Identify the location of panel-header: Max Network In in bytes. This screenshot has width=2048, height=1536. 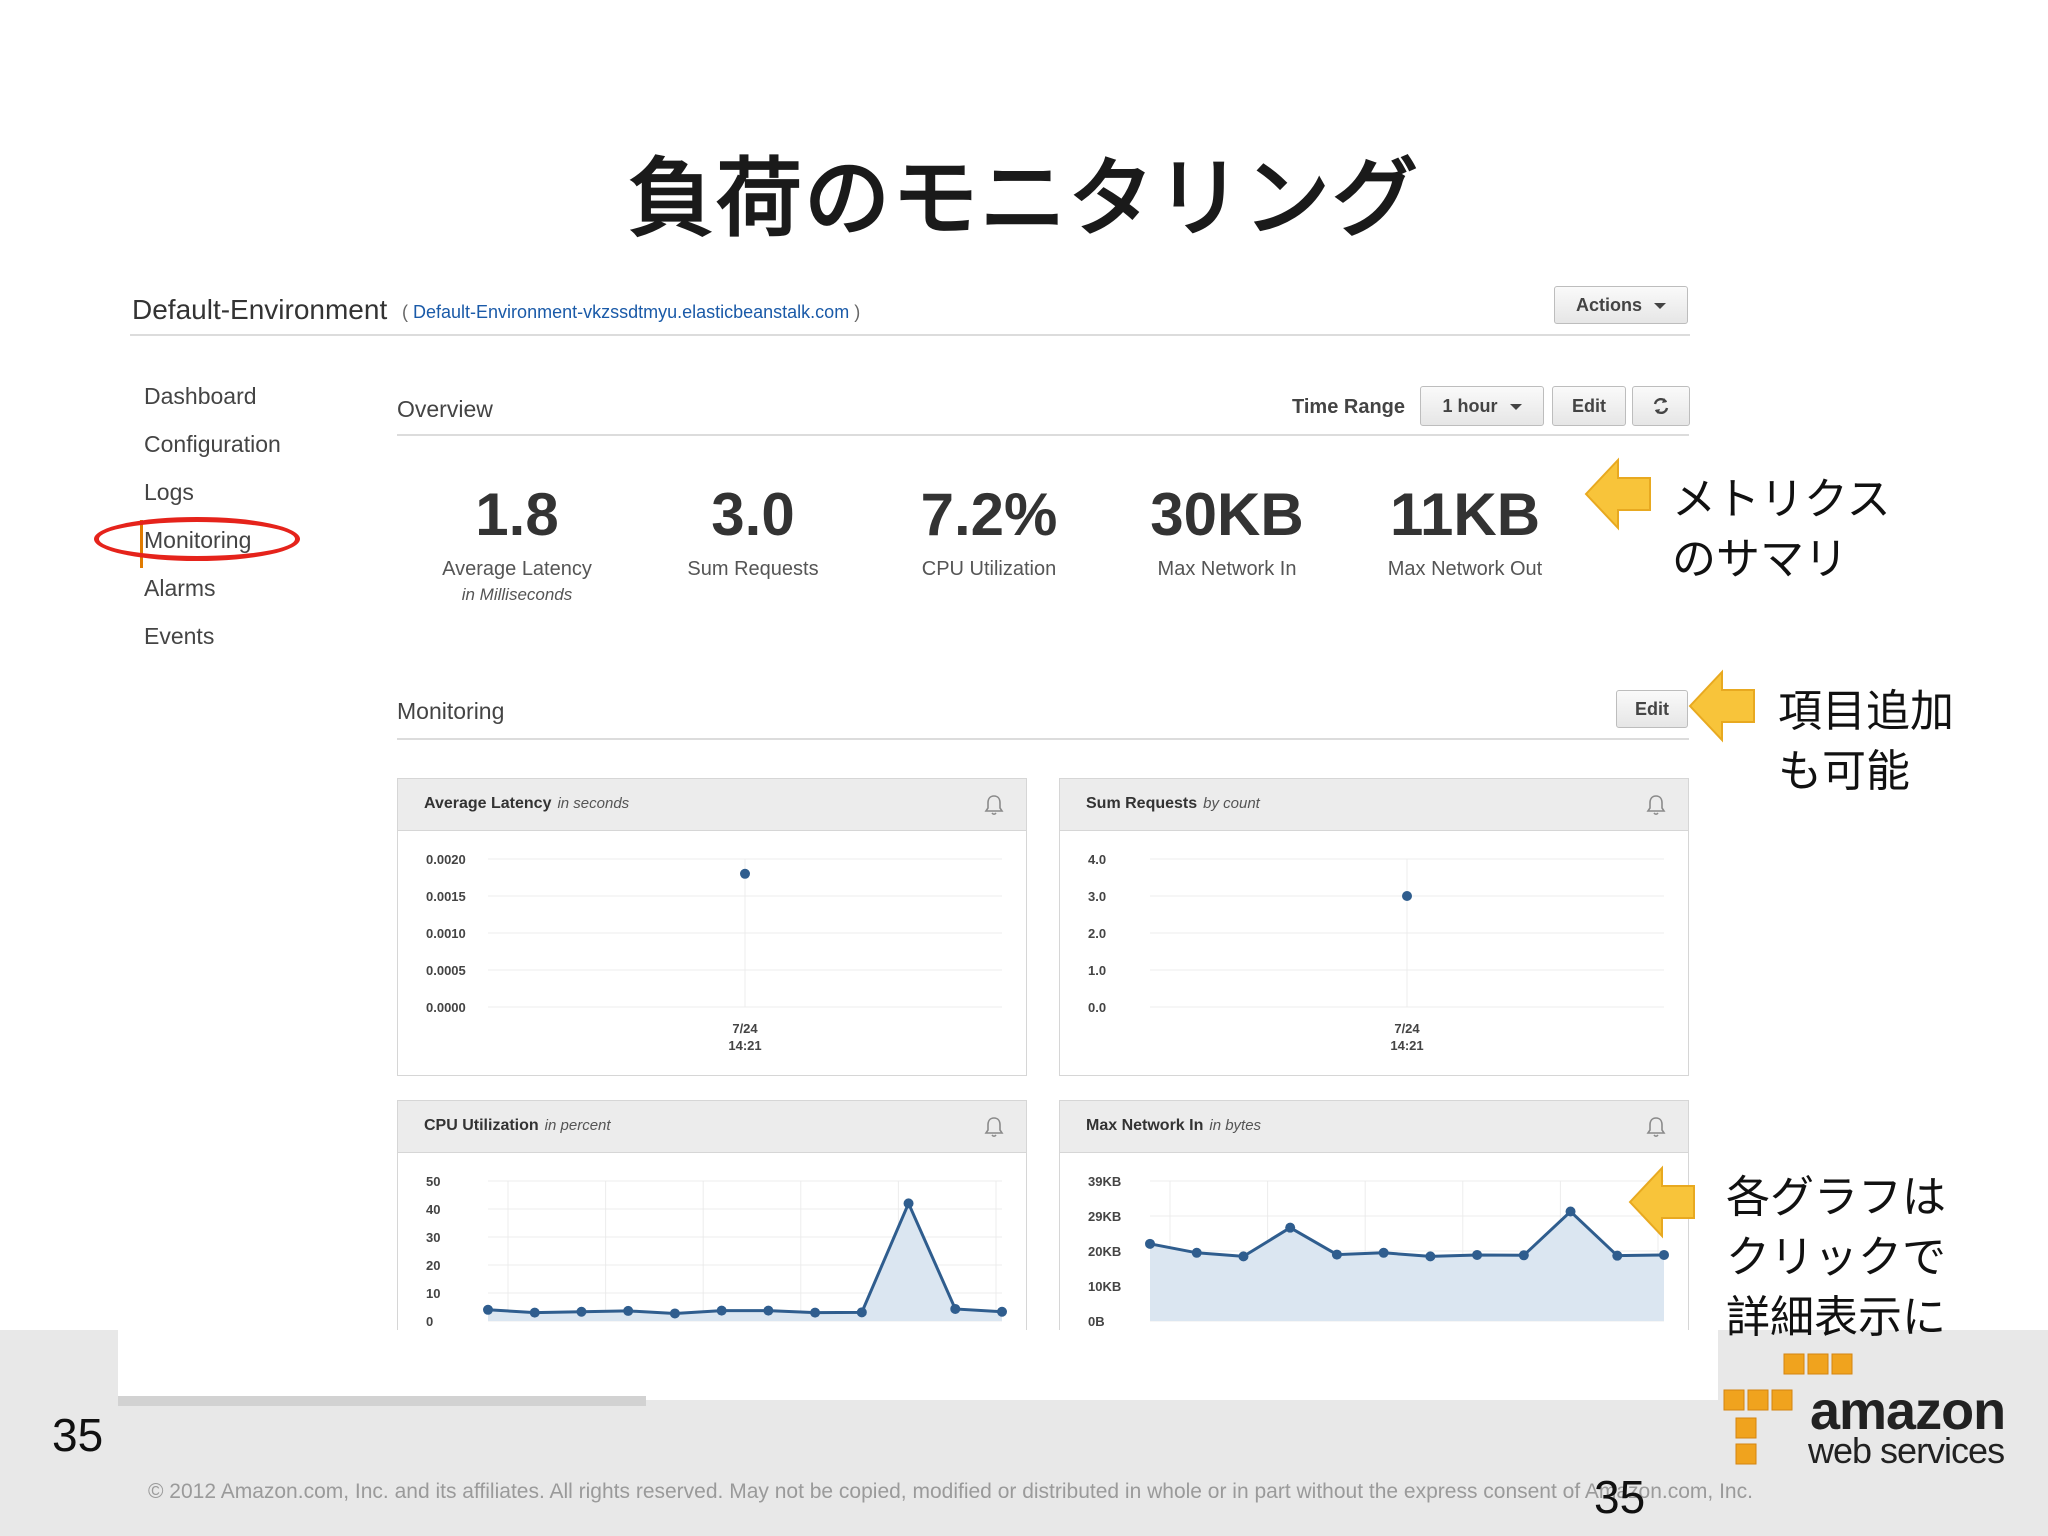
(1374, 1127).